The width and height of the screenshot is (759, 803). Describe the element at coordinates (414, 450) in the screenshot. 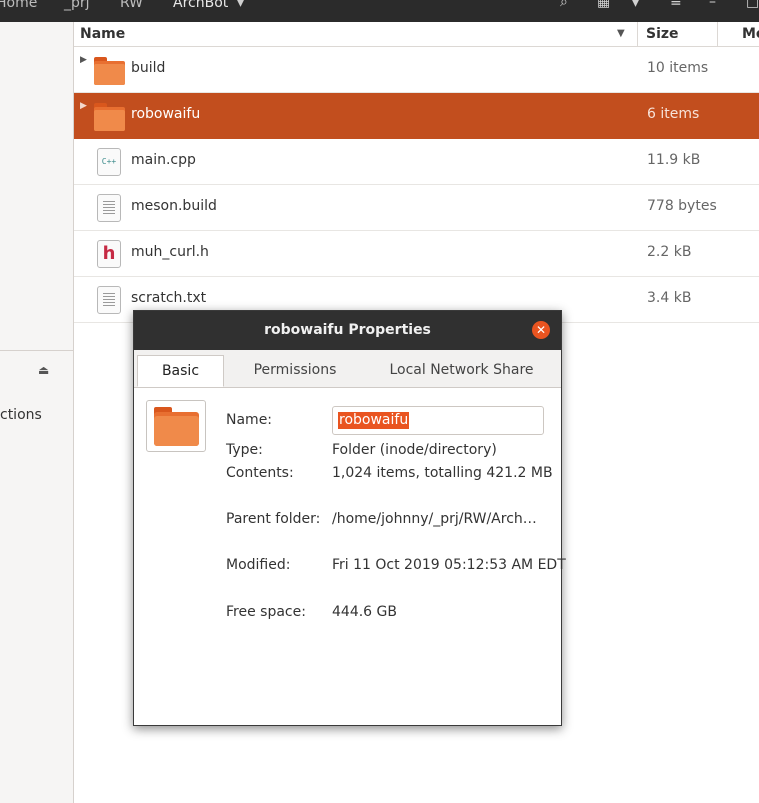

I see `type-value: Folder (inode/directory)` at that location.